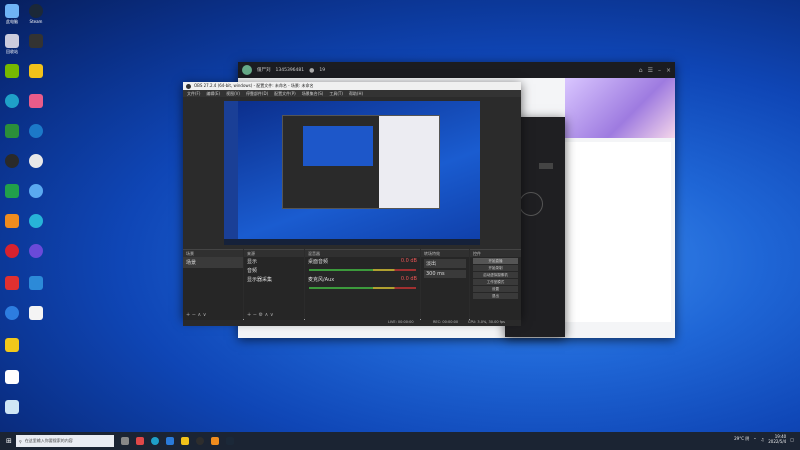  I want to click on desktop-icon-nvidia, so click(12, 71).